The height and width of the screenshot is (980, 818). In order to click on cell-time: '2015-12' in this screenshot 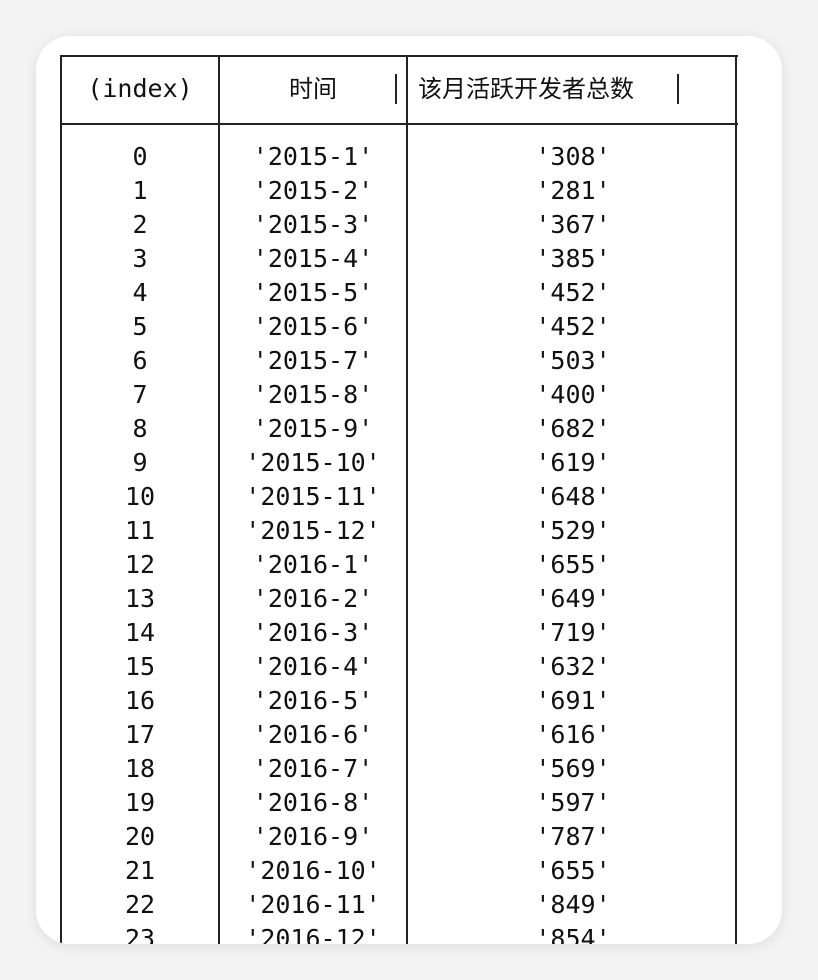, I will do `click(313, 530)`.